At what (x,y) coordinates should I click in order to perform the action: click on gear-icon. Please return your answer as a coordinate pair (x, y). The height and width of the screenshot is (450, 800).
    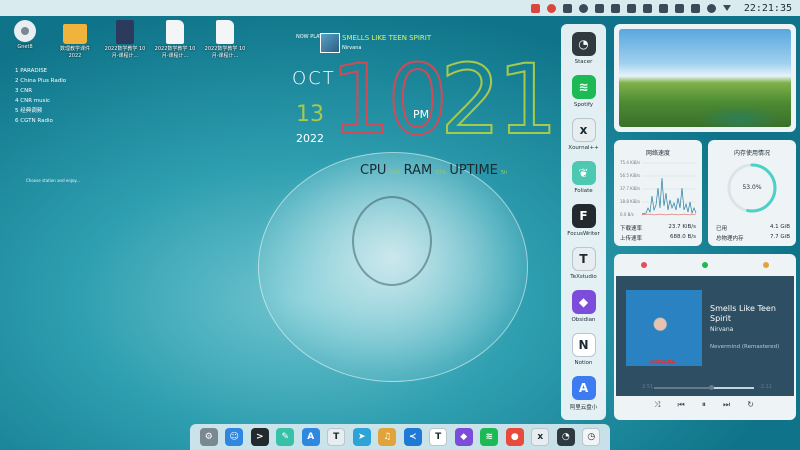
    Looking at the image, I should click on (25, 31).